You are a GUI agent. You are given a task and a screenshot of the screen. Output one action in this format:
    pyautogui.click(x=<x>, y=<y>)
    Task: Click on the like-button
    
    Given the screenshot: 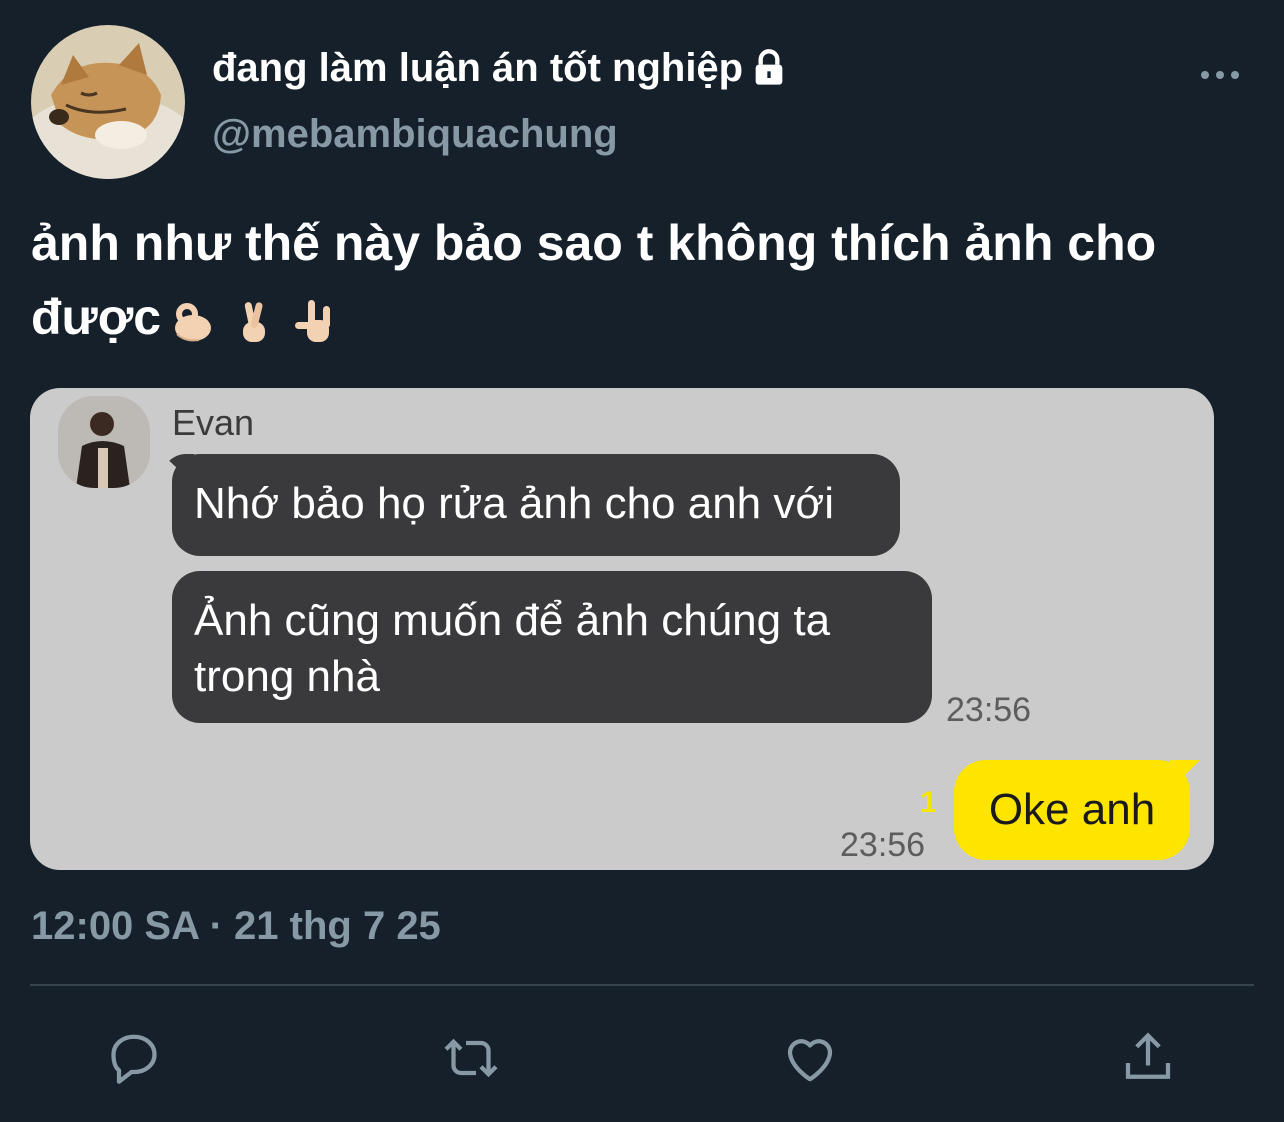 What is the action you would take?
    pyautogui.click(x=810, y=1058)
    